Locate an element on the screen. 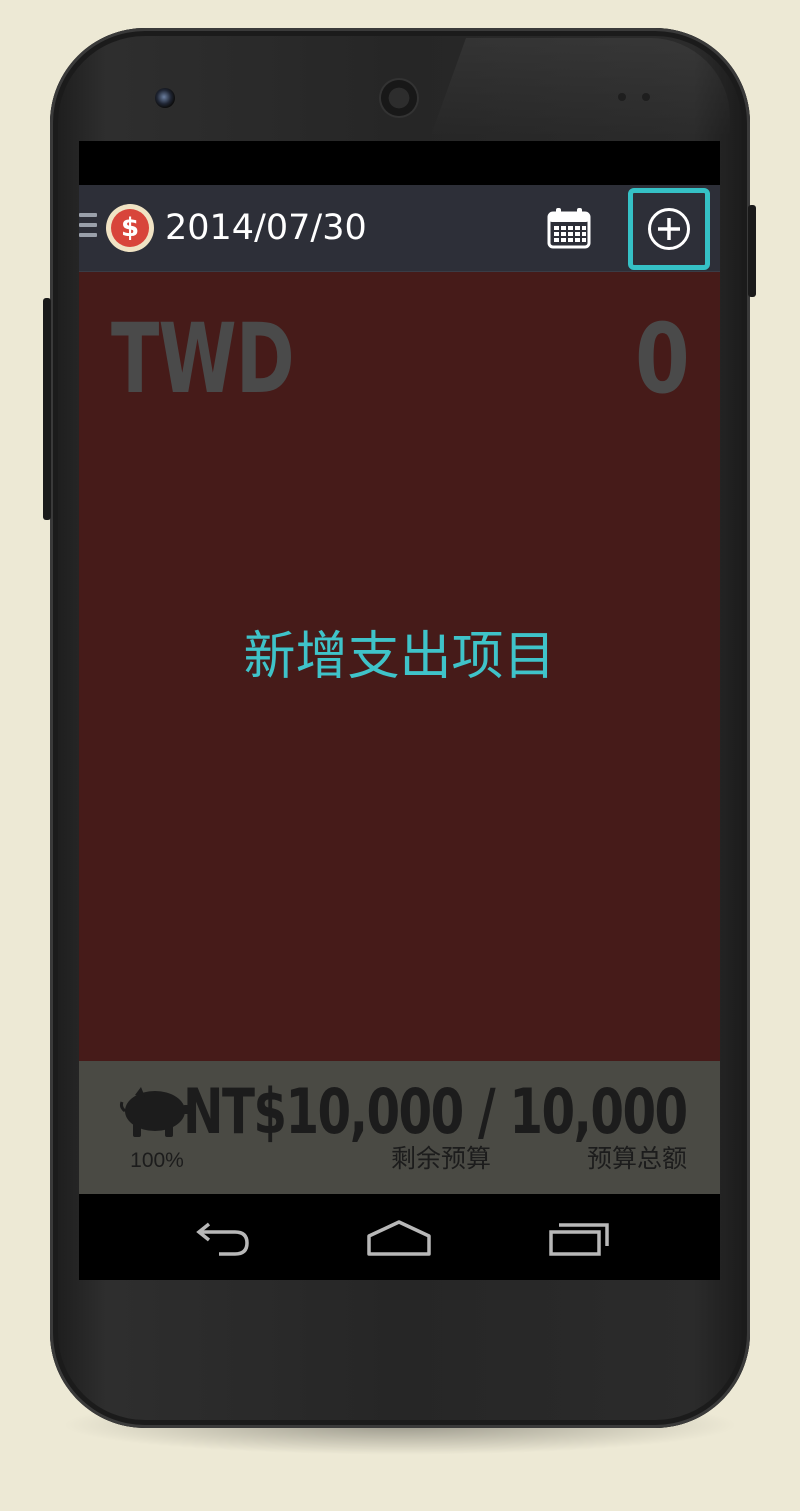 The height and width of the screenshot is (1511, 800). total-budget-label: 预算总额 is located at coordinates (636, 1158).